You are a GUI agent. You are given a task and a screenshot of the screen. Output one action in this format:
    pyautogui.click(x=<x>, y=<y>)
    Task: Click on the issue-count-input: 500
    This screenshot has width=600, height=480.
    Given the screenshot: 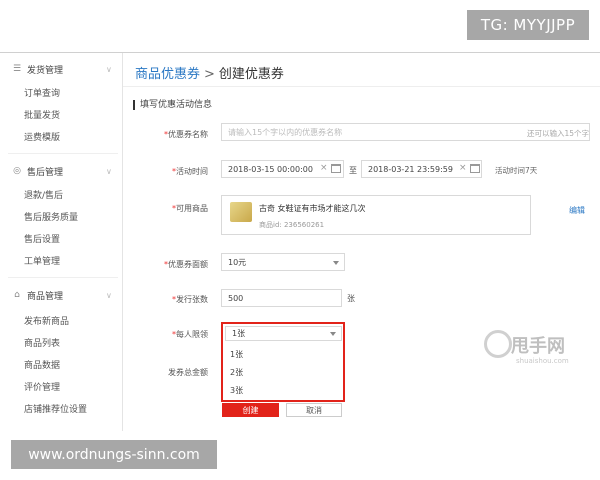 What is the action you would take?
    pyautogui.click(x=281, y=298)
    